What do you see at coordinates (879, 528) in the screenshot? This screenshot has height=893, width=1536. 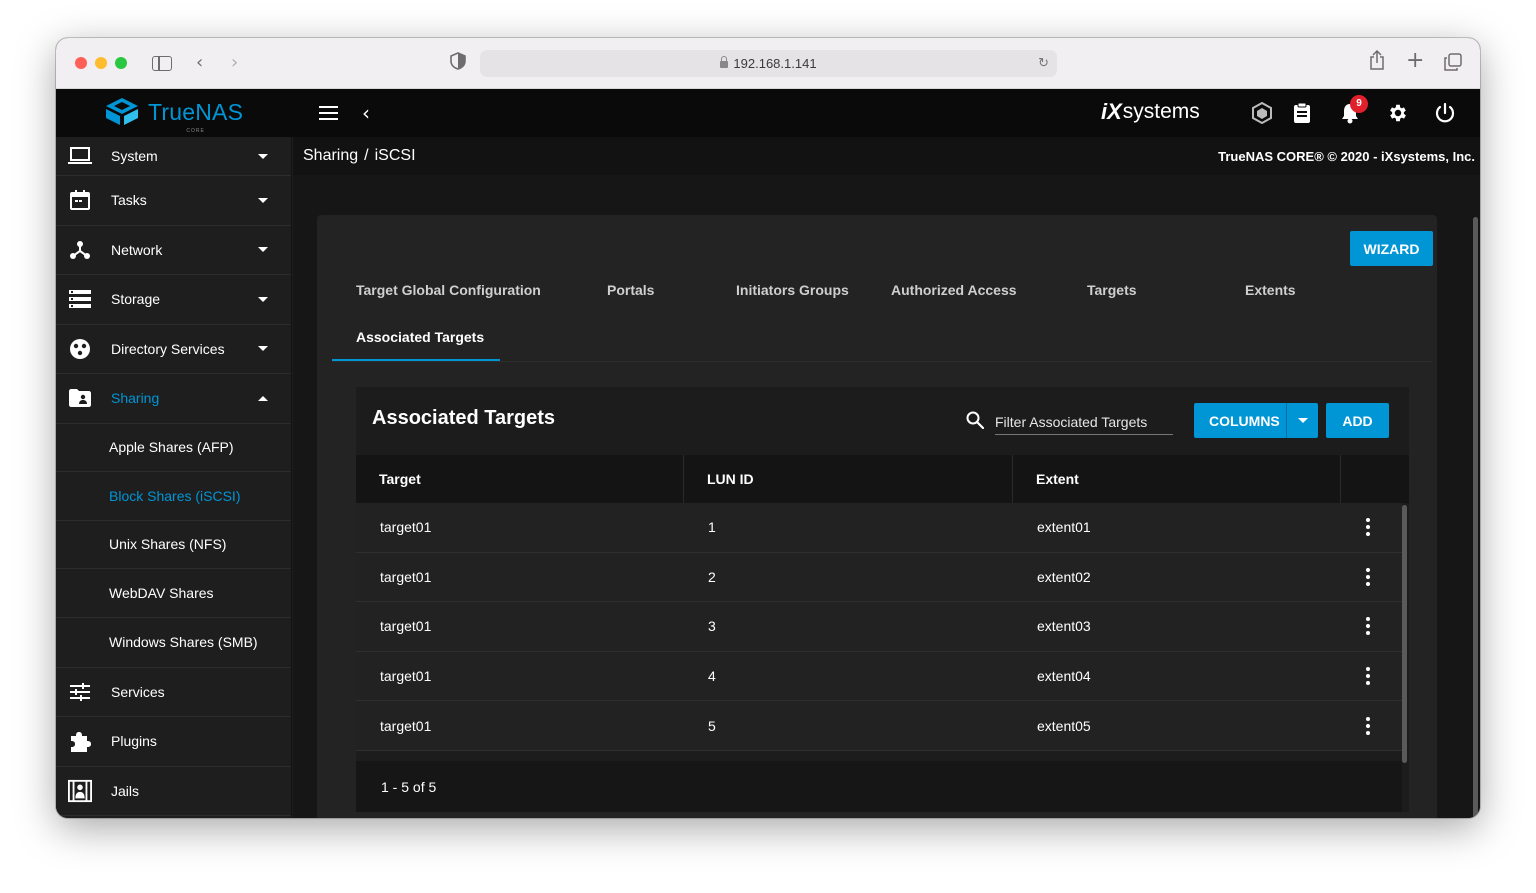 I see `table-row: target01 1 extent01` at bounding box center [879, 528].